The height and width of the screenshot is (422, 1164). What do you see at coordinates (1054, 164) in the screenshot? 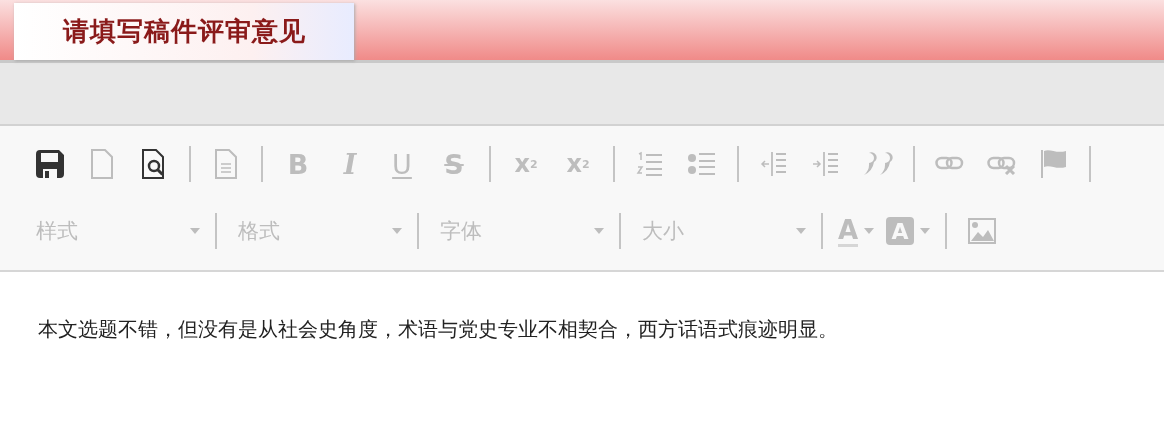
I see `flag-icon` at bounding box center [1054, 164].